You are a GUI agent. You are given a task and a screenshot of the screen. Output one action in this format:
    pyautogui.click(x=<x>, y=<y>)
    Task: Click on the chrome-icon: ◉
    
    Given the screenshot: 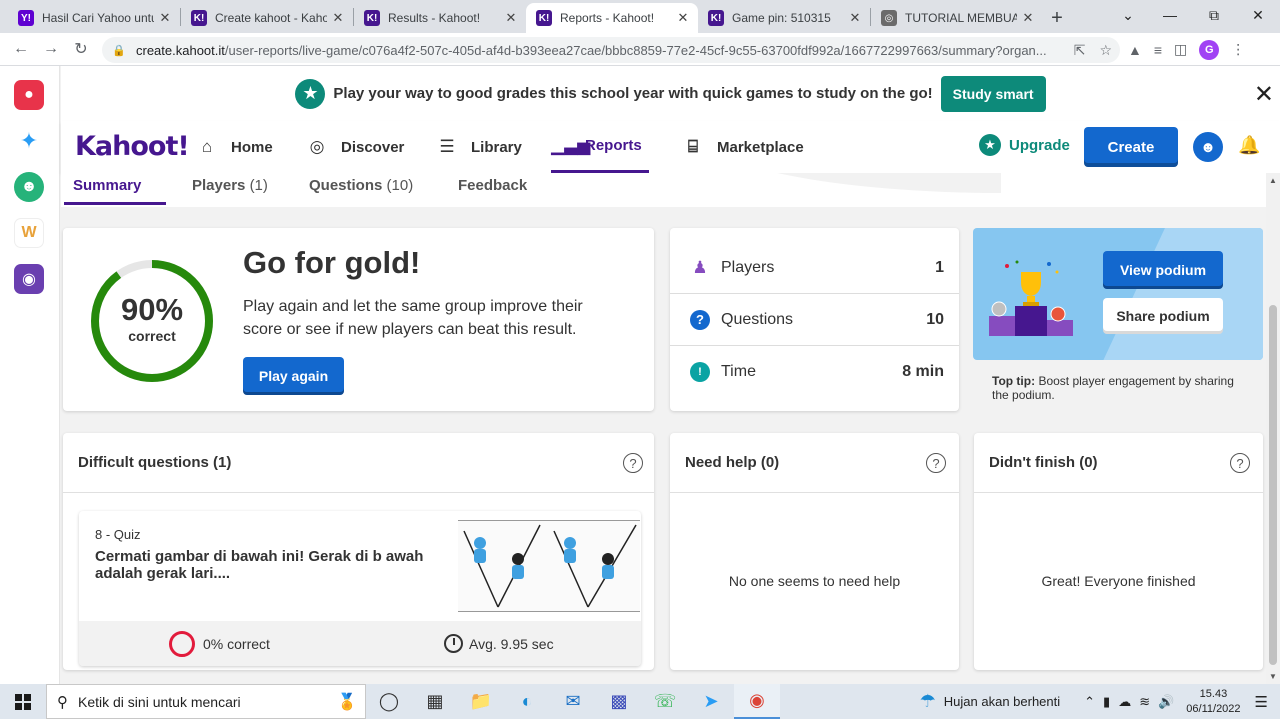 What is the action you would take?
    pyautogui.click(x=757, y=701)
    